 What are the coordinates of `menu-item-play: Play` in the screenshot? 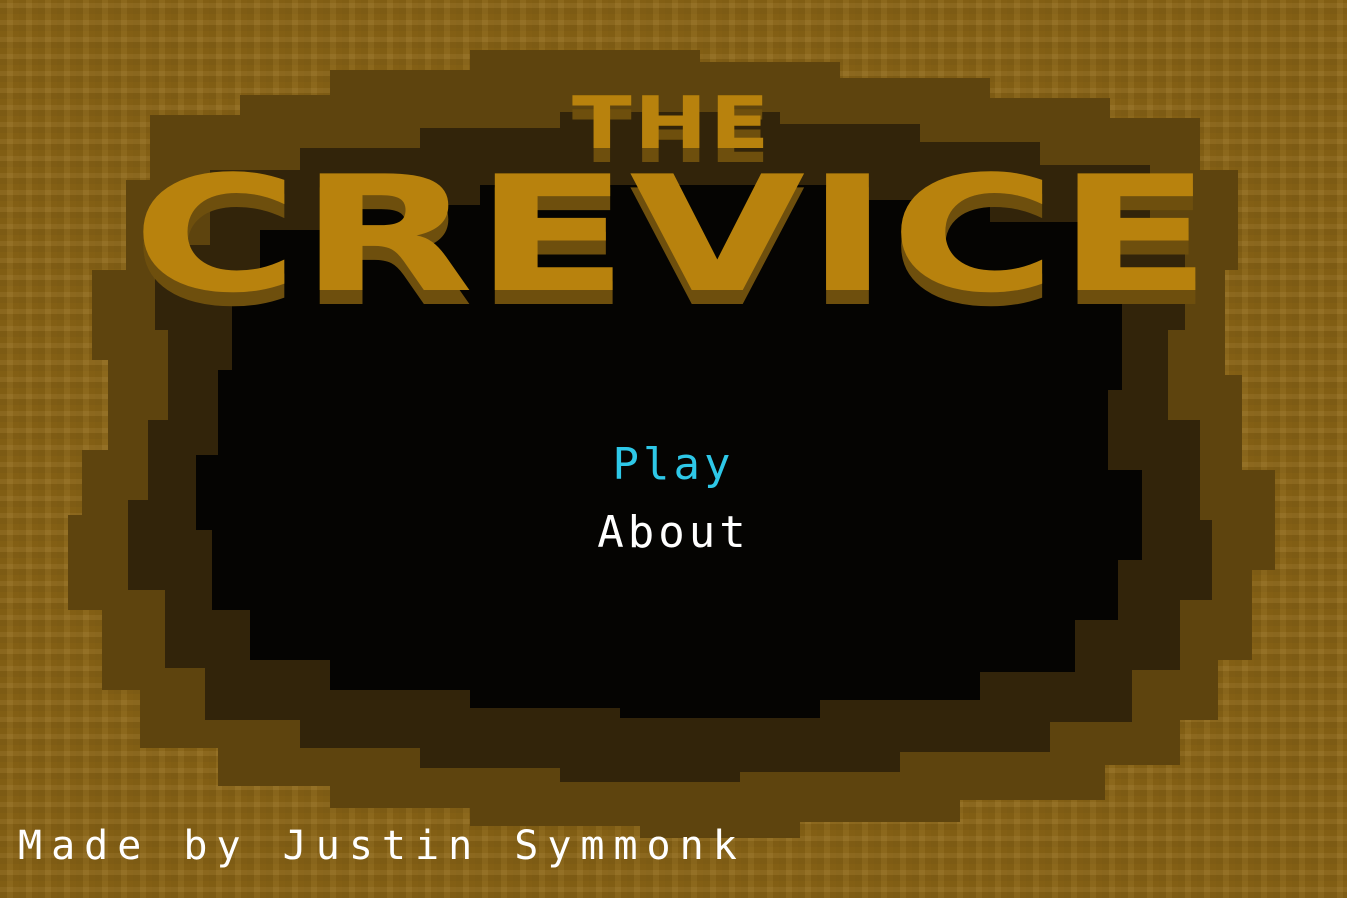 It's located at (673, 465).